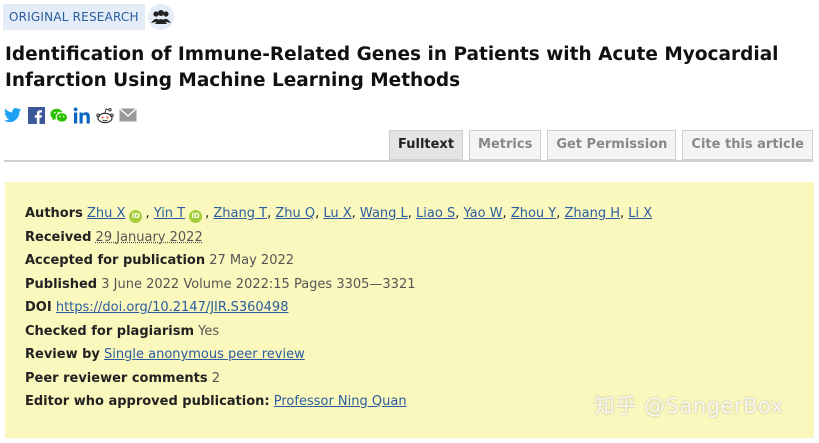 Image resolution: width=819 pixels, height=443 pixels. What do you see at coordinates (435, 213) in the screenshot?
I see `author-link: Liao S` at bounding box center [435, 213].